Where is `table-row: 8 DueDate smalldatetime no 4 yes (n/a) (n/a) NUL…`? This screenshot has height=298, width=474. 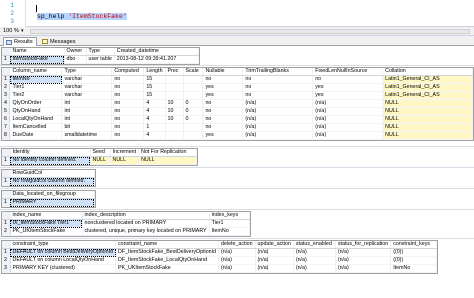 table-row: 8 DueDate smalldatetime no 4 yes (n/a) (n/a) NUL… is located at coordinates (237, 135).